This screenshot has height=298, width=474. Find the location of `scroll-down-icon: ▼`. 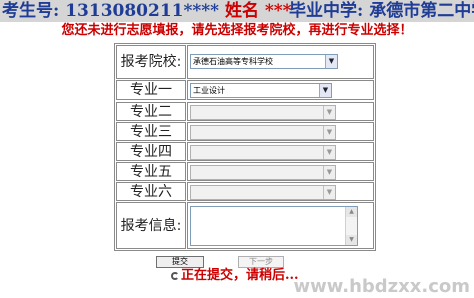

scroll-down-icon: ▼ is located at coordinates (351, 240).